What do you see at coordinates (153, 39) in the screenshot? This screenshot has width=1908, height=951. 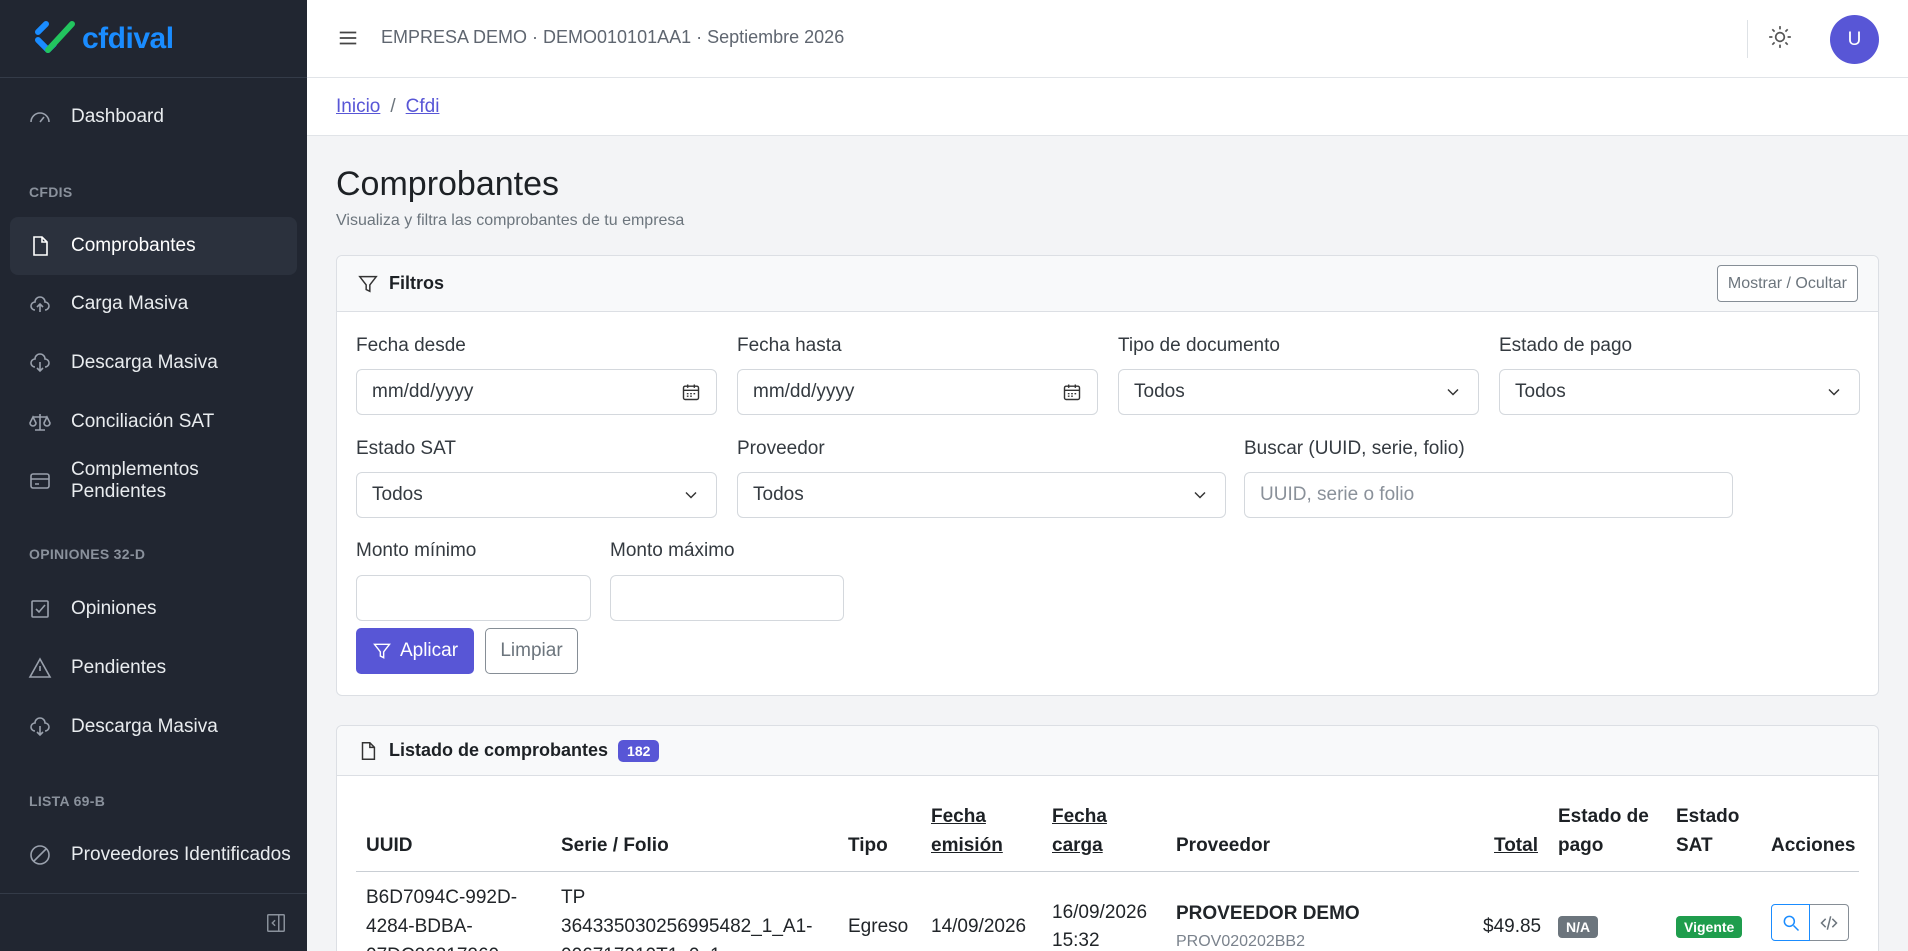 I see `brand-logo: cfdival` at bounding box center [153, 39].